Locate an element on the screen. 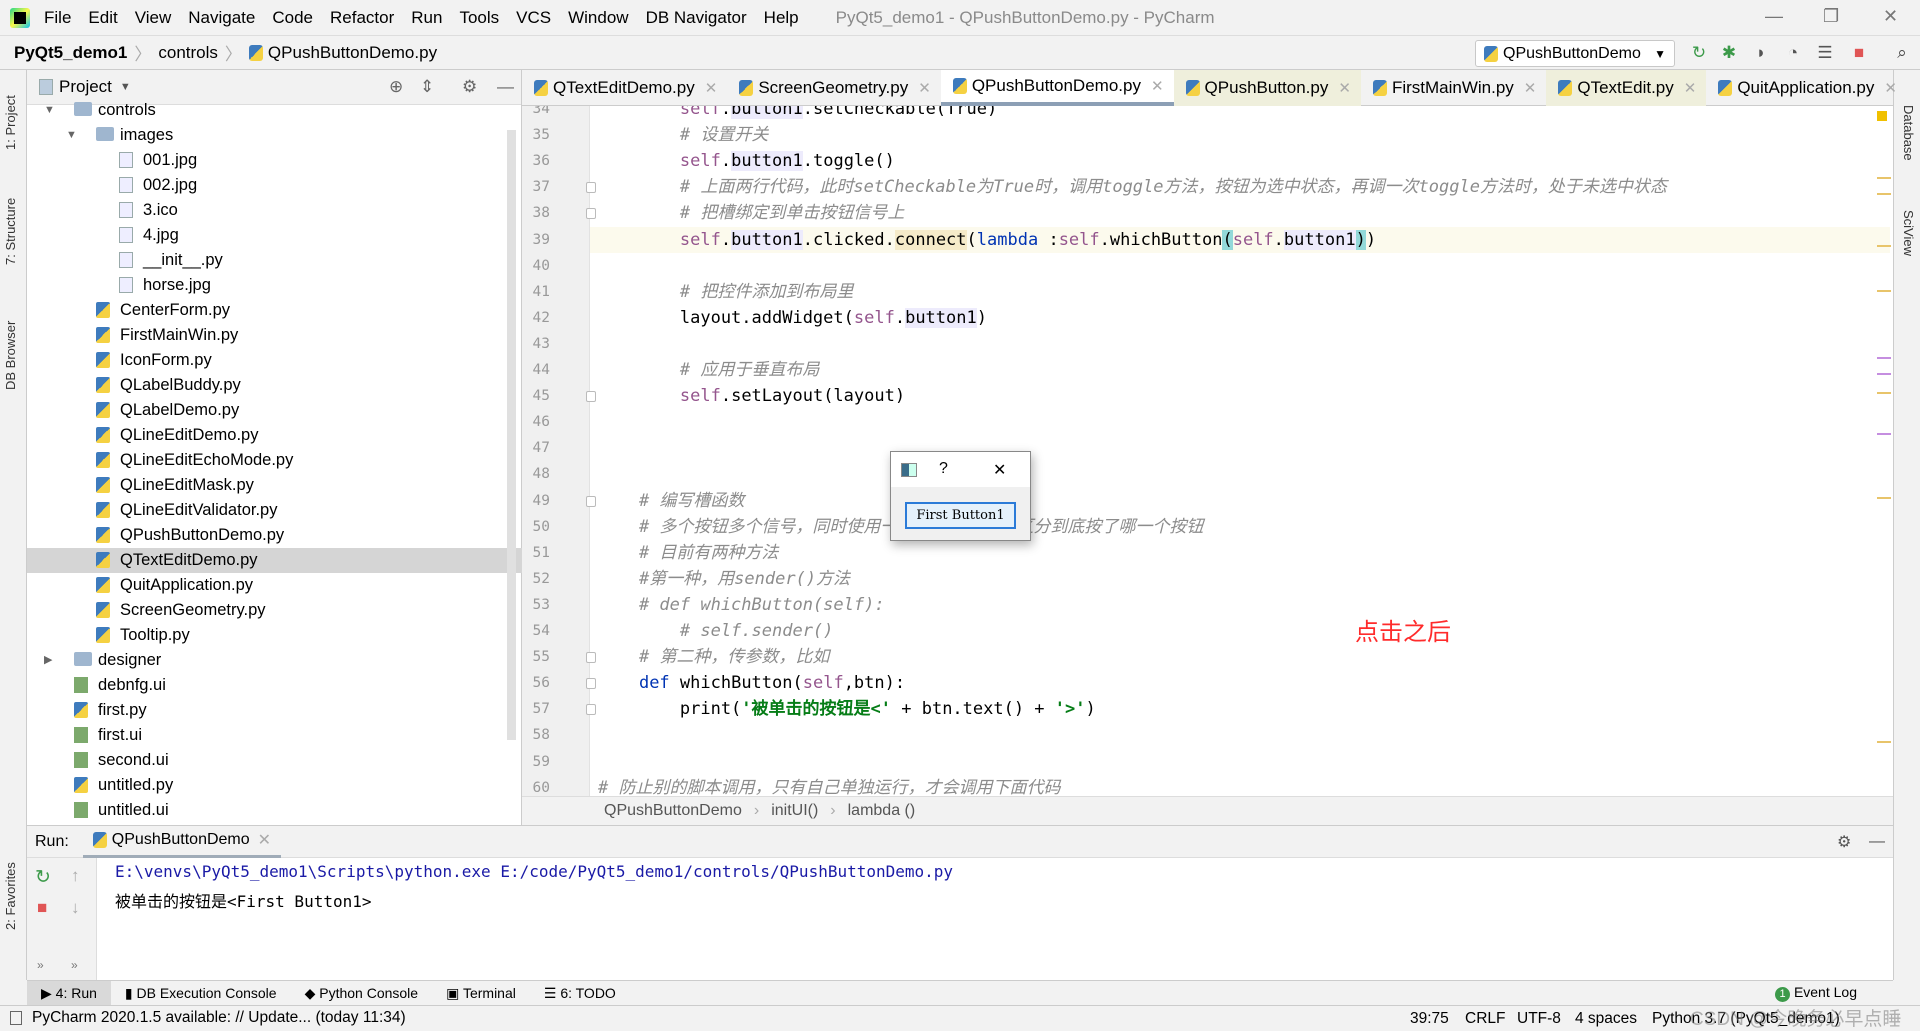 This screenshot has width=1920, height=1031. more-icon: » is located at coordinates (74, 965).